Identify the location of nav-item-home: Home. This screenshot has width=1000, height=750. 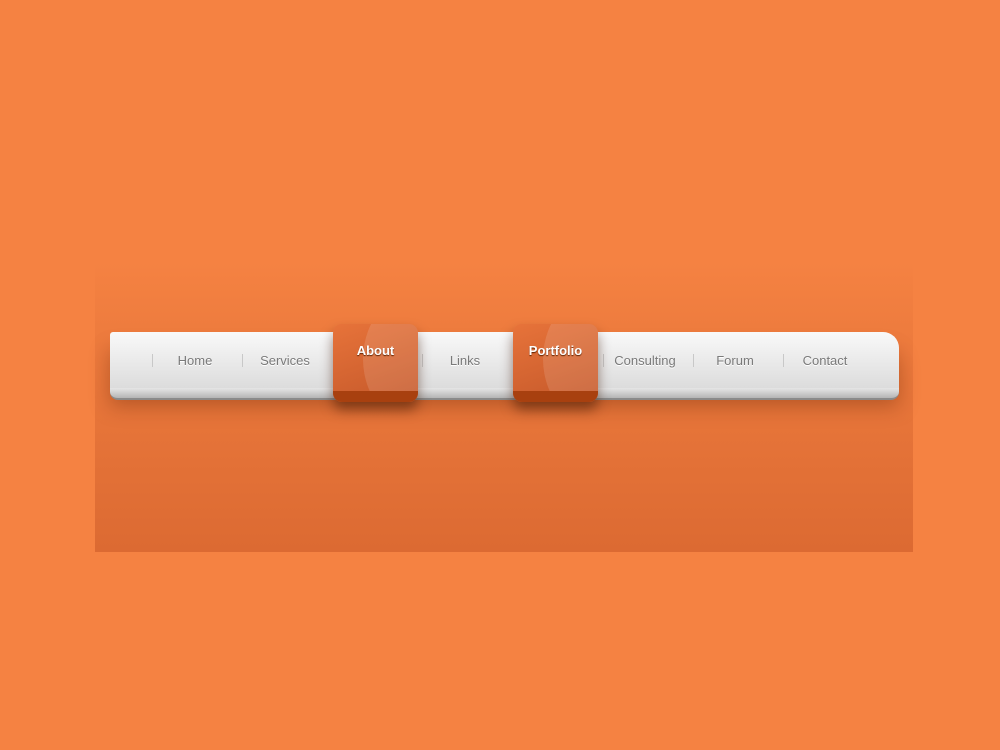
(195, 361).